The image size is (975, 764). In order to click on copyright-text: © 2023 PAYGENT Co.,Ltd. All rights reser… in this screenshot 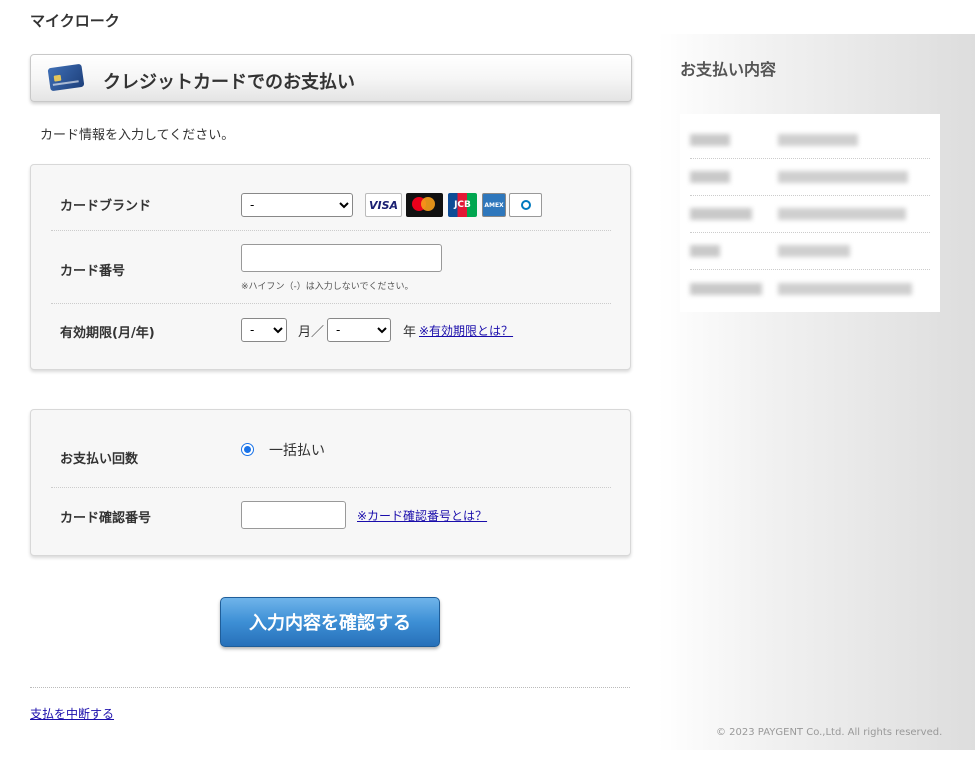, I will do `click(829, 732)`.